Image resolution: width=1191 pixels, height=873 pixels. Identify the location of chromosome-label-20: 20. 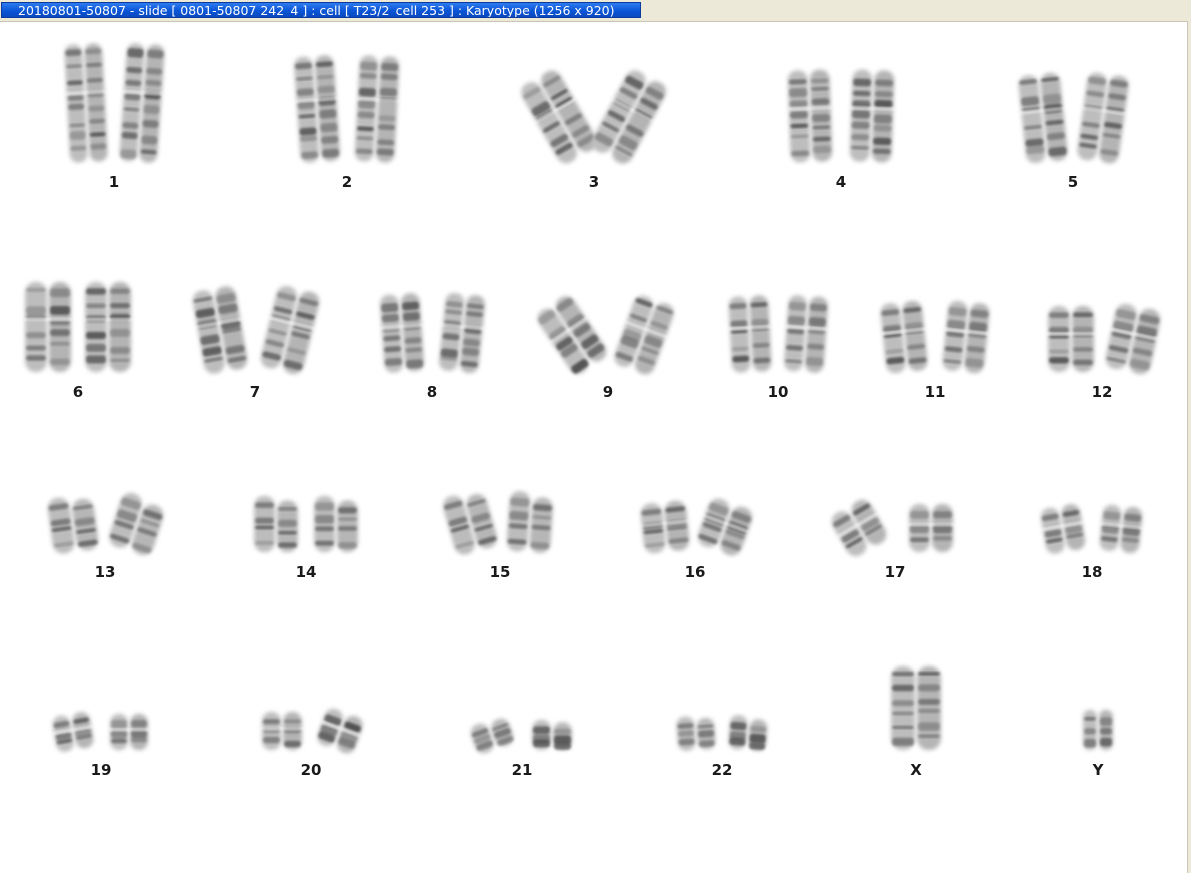
(311, 770).